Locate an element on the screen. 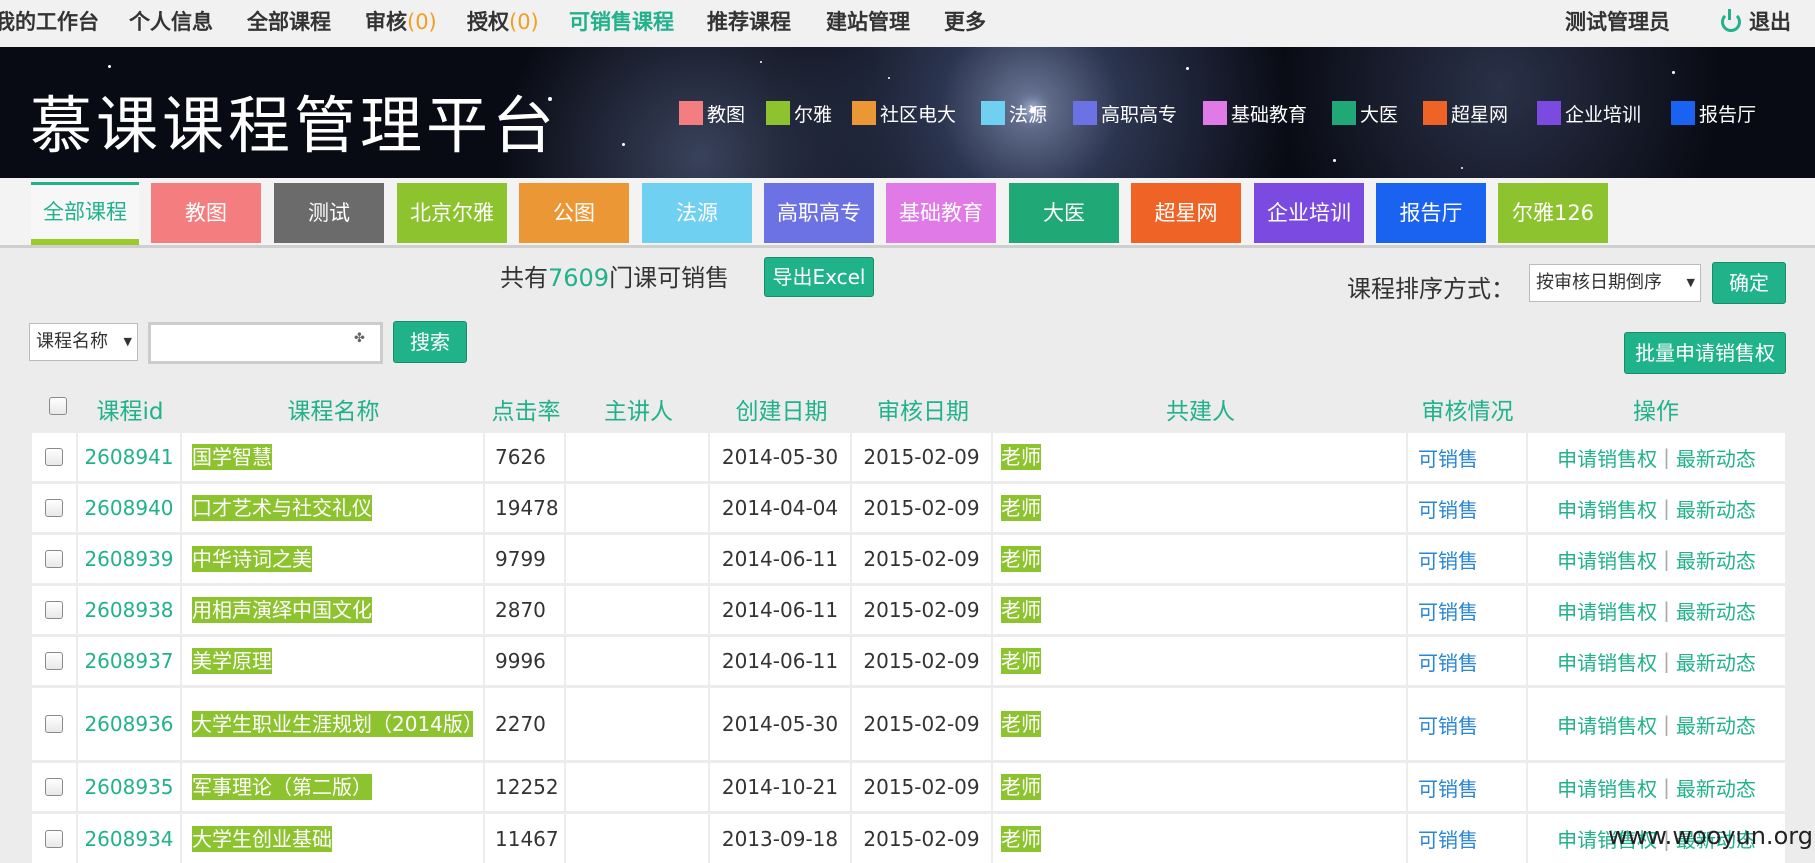 The width and height of the screenshot is (1815, 863). legend-item: 法源 is located at coordinates (1014, 113).